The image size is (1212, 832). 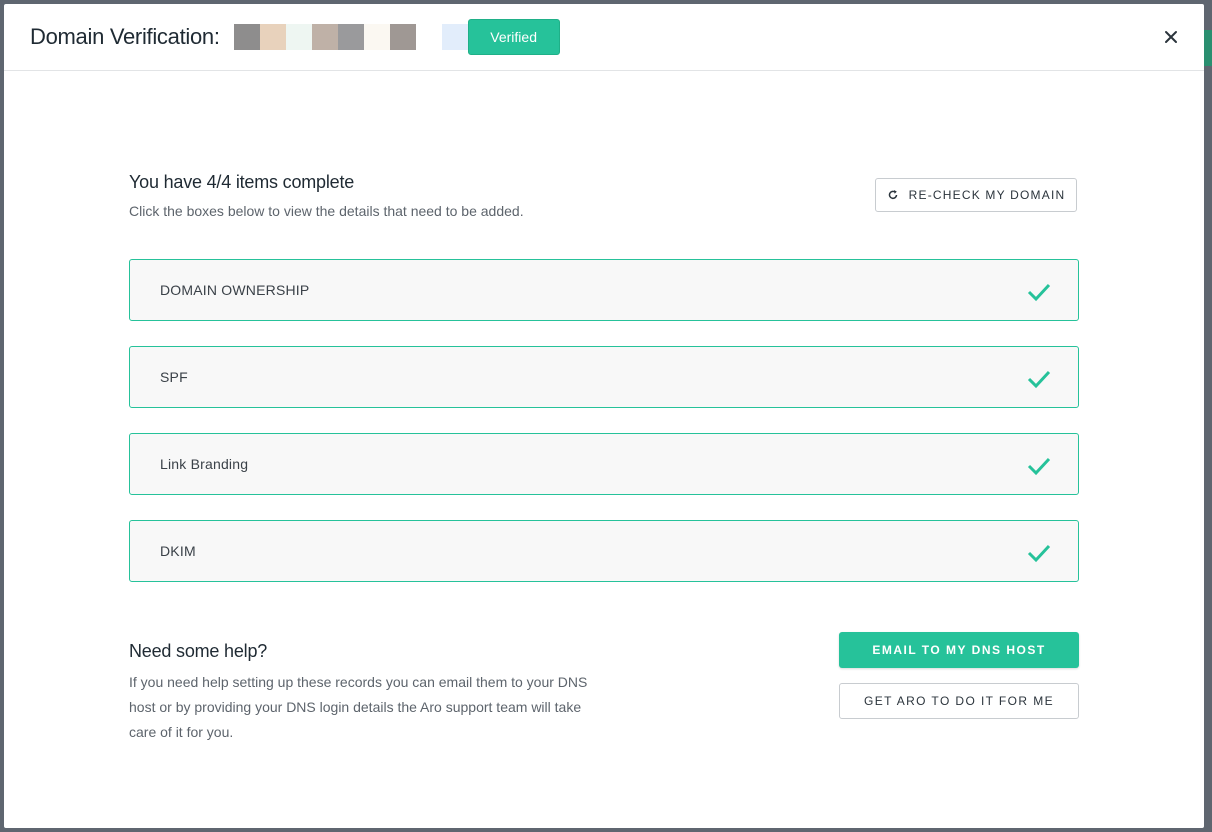 I want to click on email-dns-host-button: EMAIL TO MY DNS HOST, so click(x=959, y=650).